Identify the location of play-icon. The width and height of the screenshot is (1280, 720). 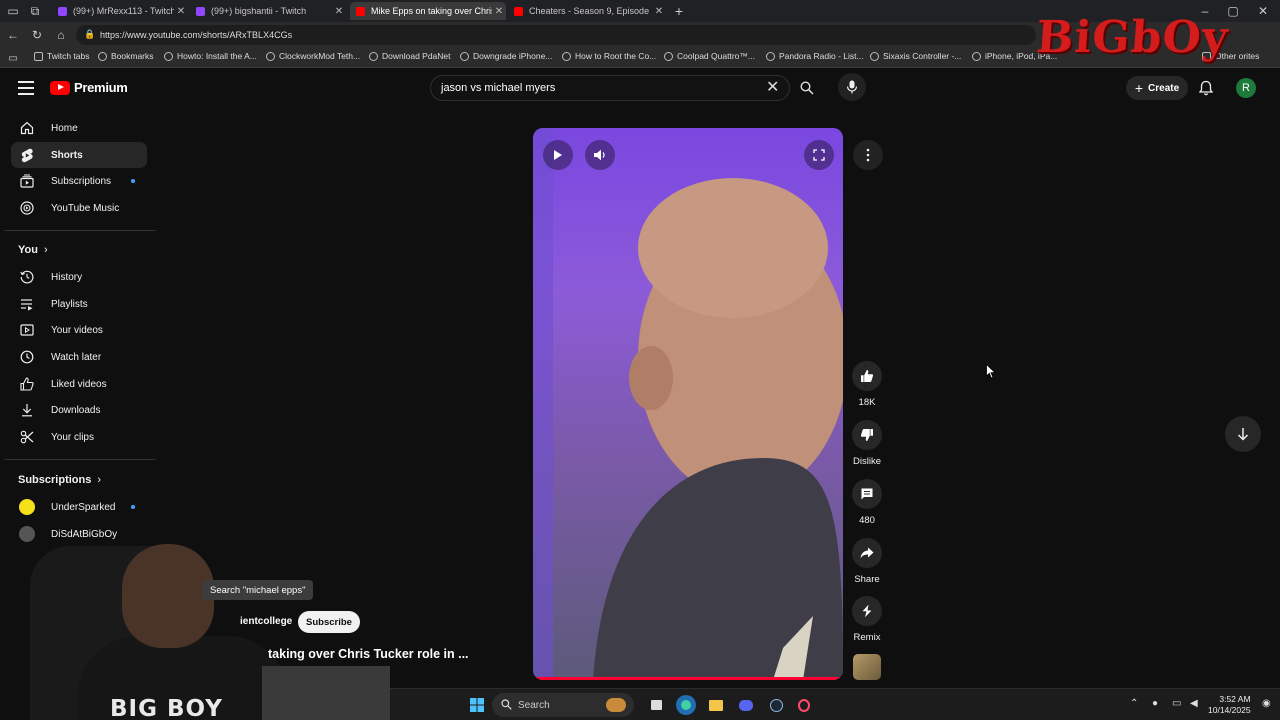
(558, 155).